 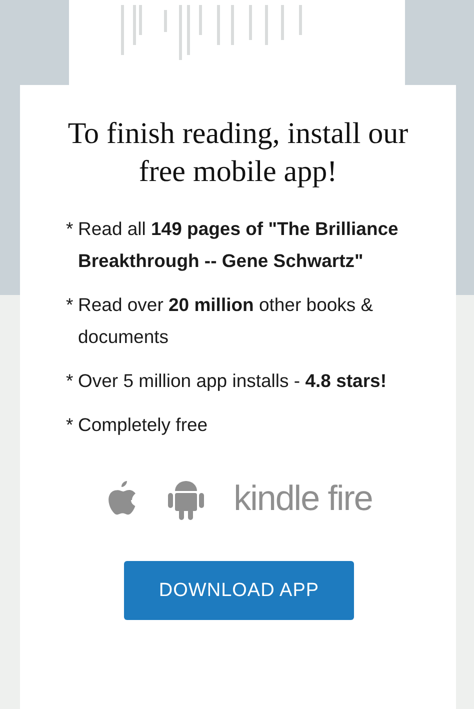 What do you see at coordinates (239, 590) in the screenshot?
I see `download-app-button: DOWNLOAD APP` at bounding box center [239, 590].